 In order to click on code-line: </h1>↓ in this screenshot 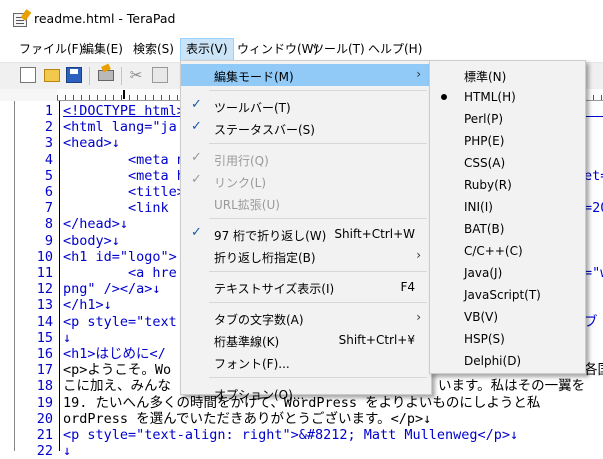, I will do `click(87, 305)`.